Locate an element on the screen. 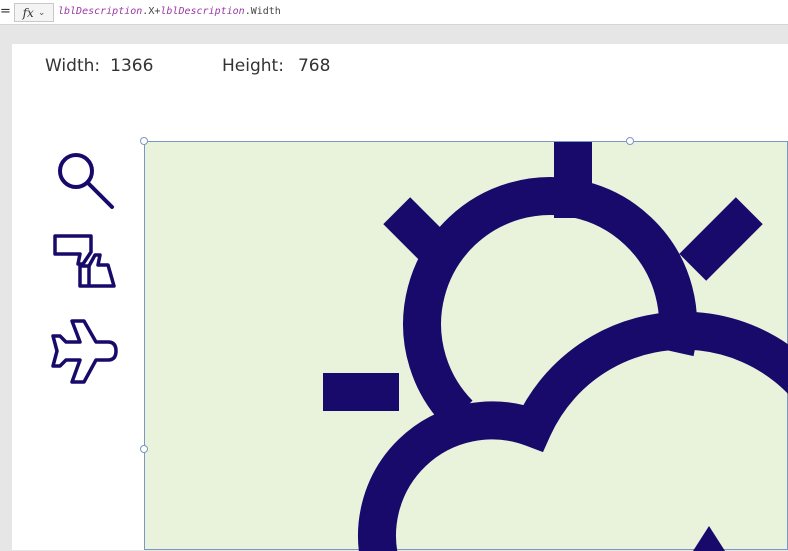  resize-handle-top-middle is located at coordinates (630, 141).